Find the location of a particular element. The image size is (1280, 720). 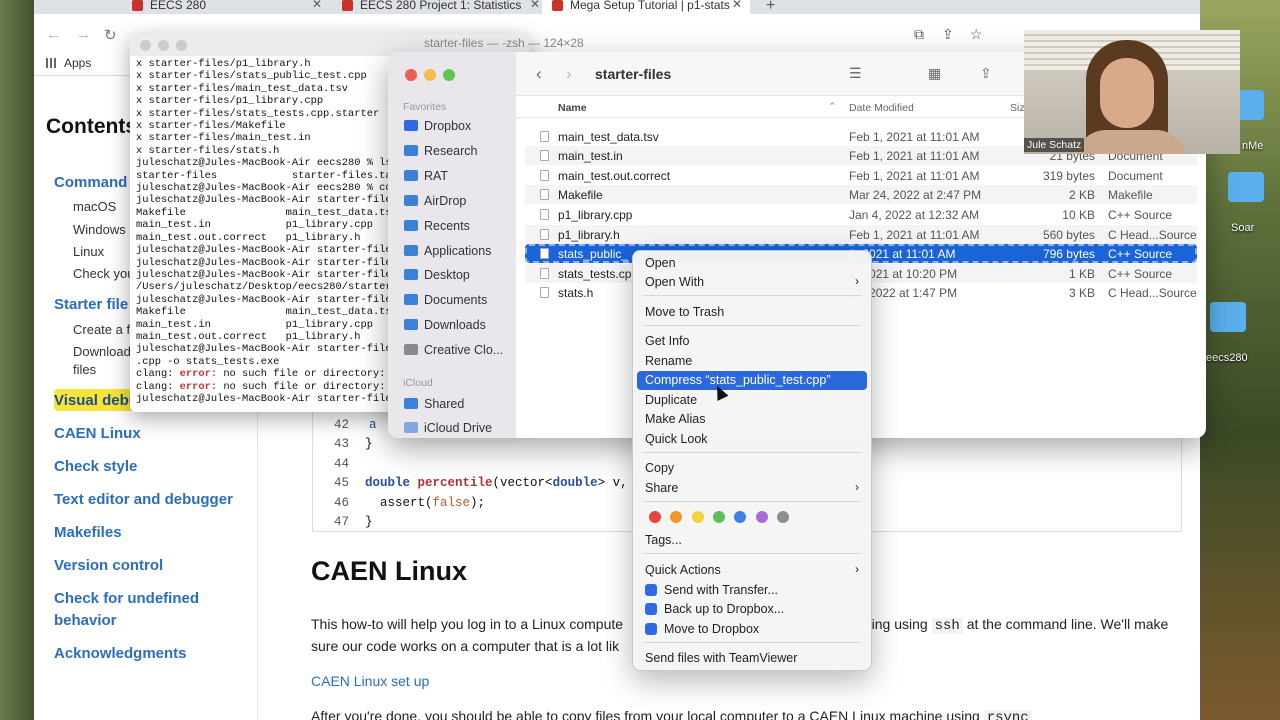

sidebar-item-research: Research is located at coordinates (441, 151).